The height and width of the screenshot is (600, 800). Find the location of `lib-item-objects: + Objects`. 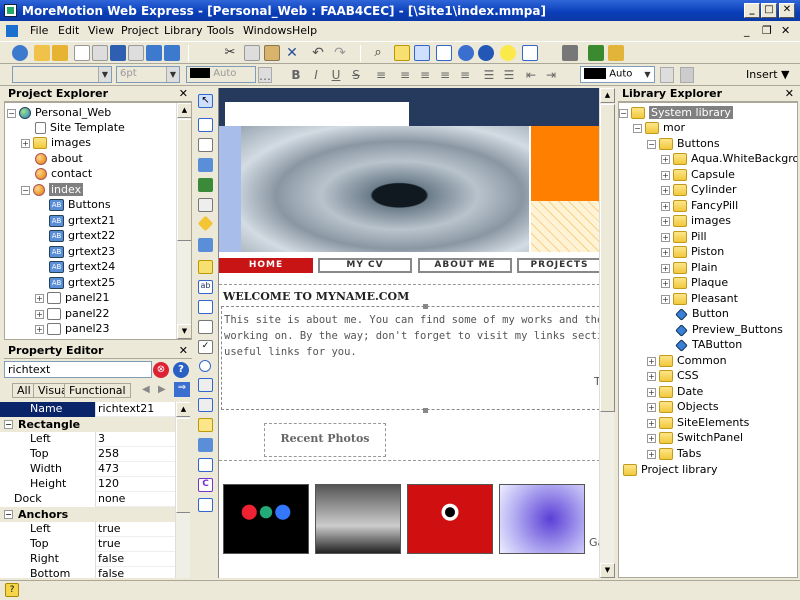

lib-item-objects: + Objects is located at coordinates (683, 406).